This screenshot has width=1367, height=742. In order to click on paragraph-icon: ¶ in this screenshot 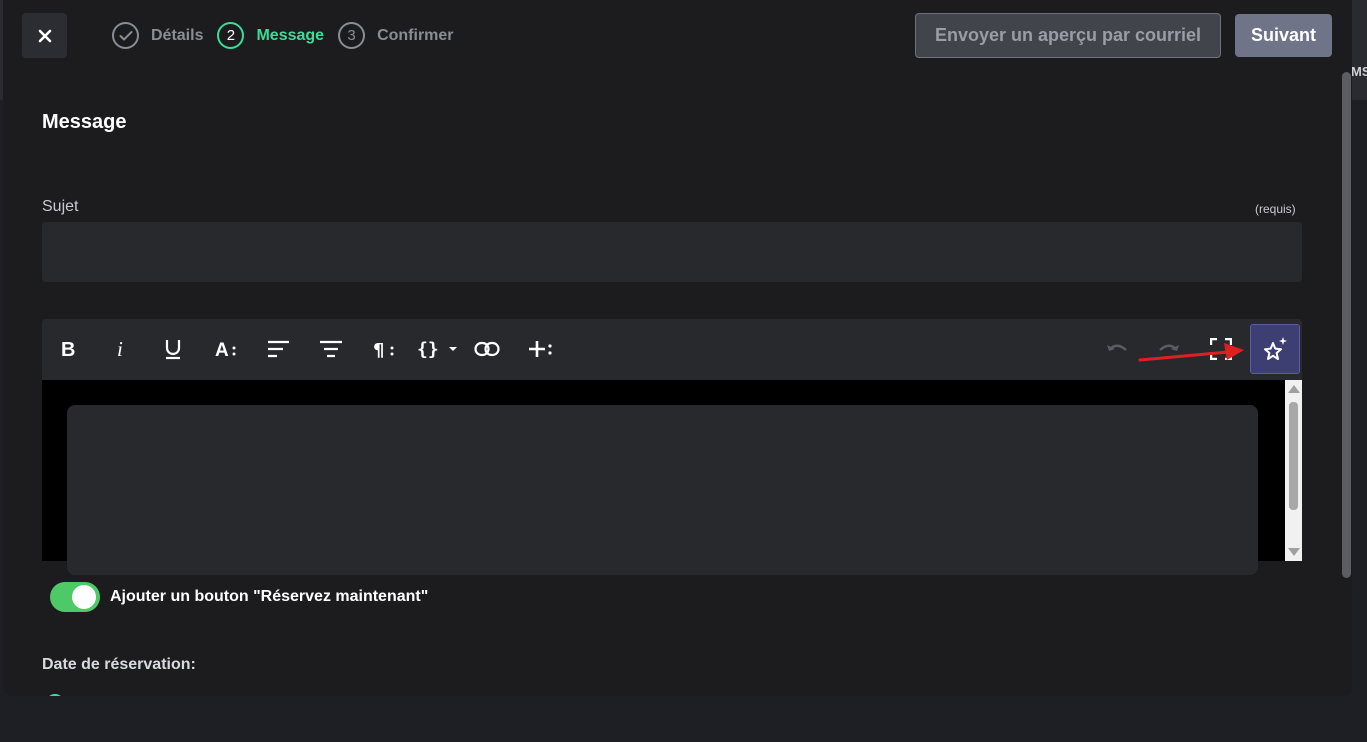, I will do `click(383, 349)`.